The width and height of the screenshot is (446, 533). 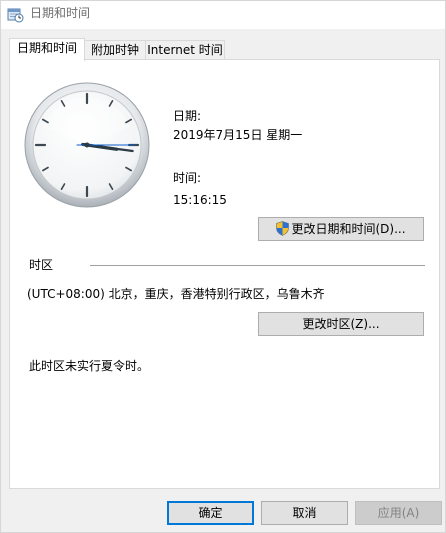 I want to click on tab-additional-clocks: 附加时钟, so click(x=115, y=50).